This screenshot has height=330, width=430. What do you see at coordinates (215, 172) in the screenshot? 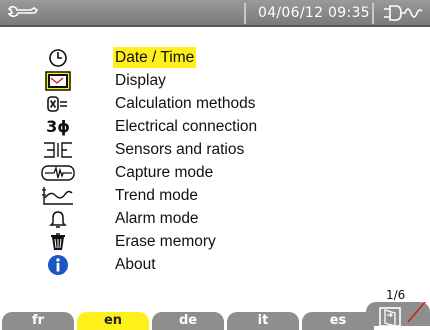
I see `menu-item-capture-mode: Capture mode` at bounding box center [215, 172].